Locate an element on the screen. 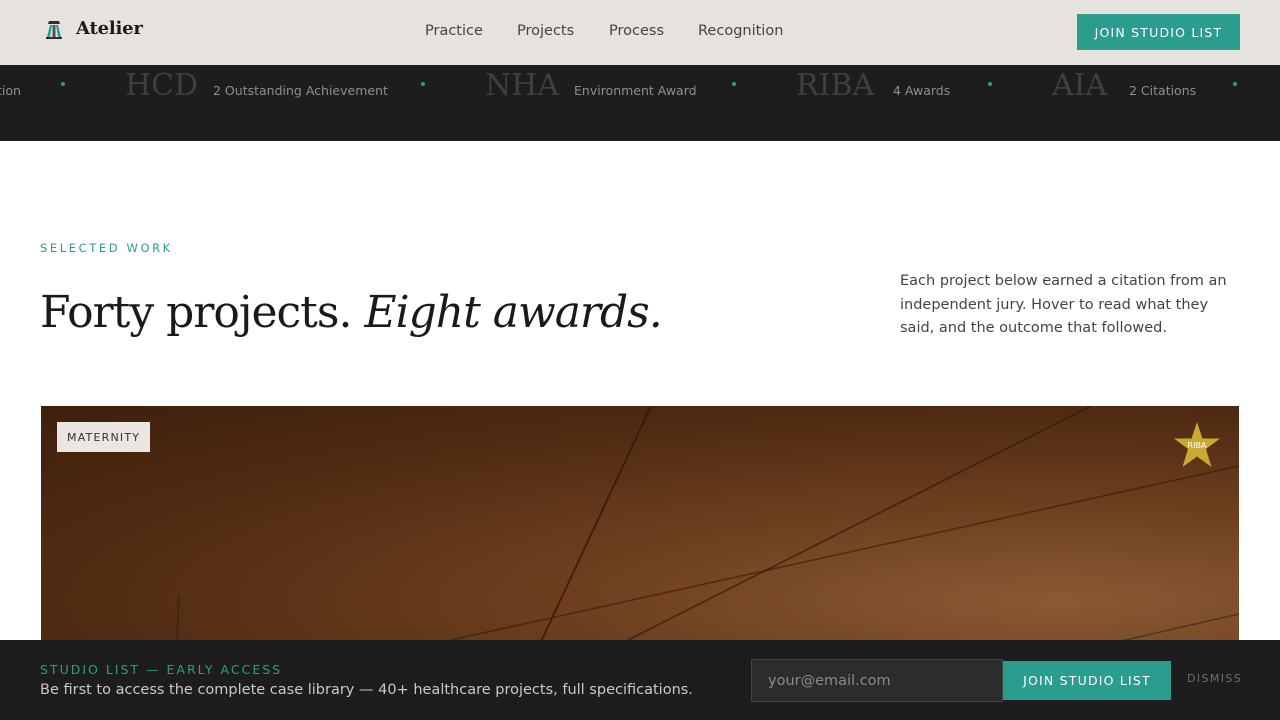  ticker-item-desc: 2 Outstanding Achievement is located at coordinates (300, 90).